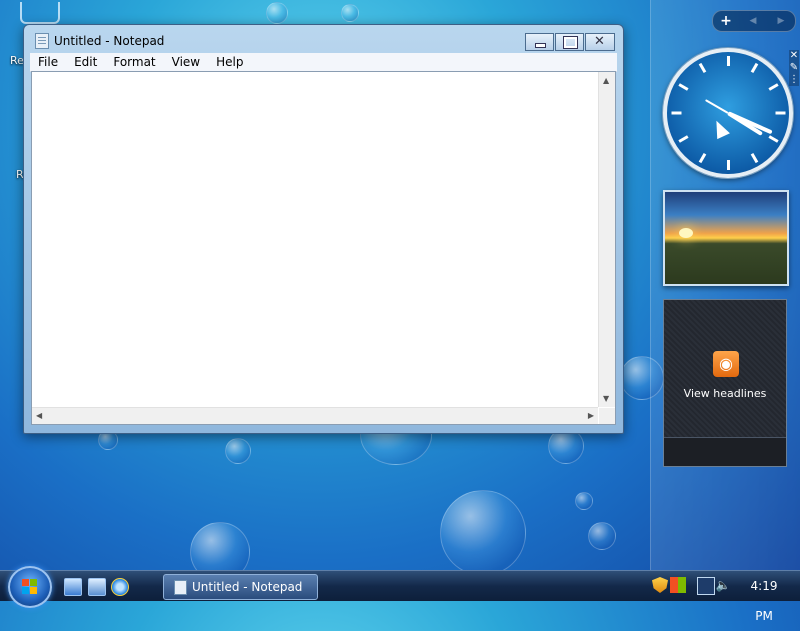 The width and height of the screenshot is (800, 631). What do you see at coordinates (716, 106) in the screenshot?
I see `second-hand` at bounding box center [716, 106].